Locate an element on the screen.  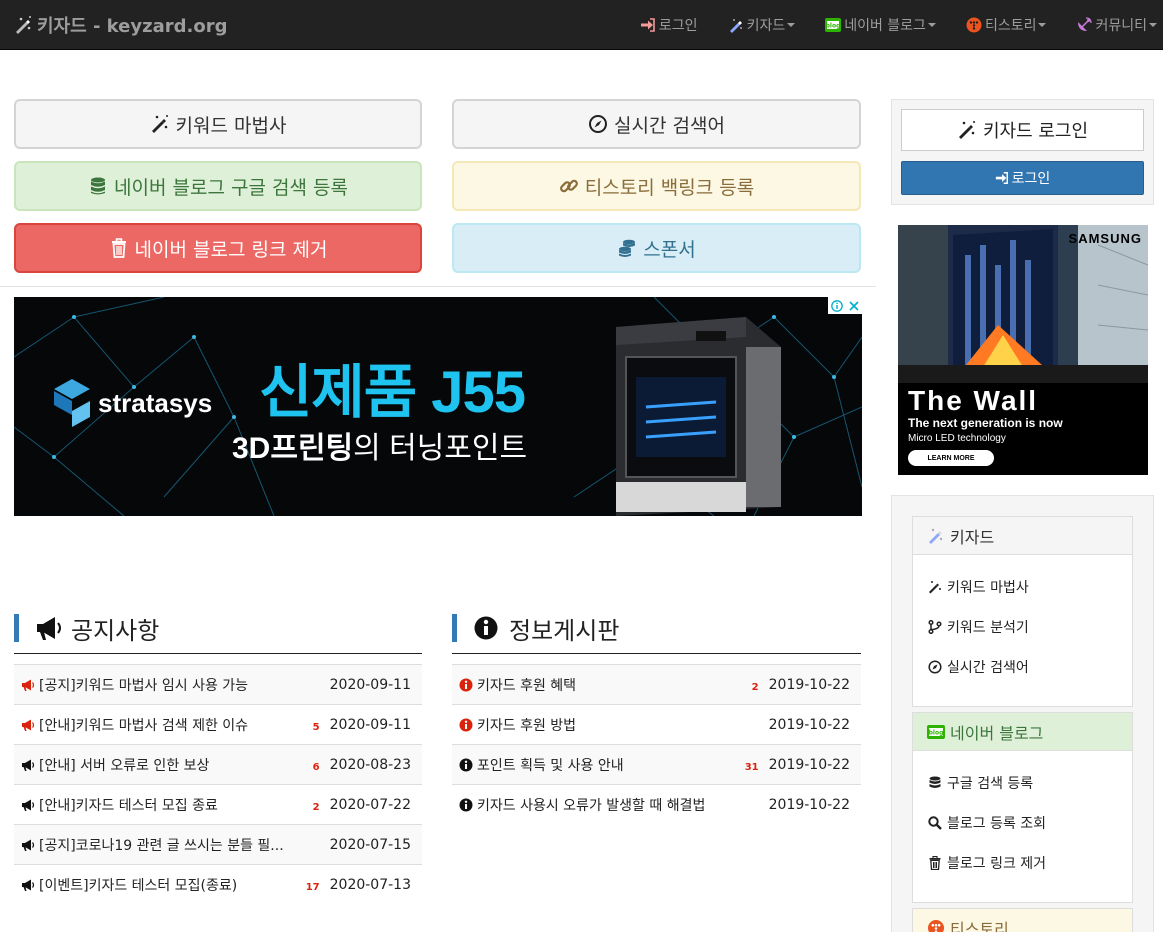
menu-item-label: 키워드 마법사 is located at coordinates (988, 588).